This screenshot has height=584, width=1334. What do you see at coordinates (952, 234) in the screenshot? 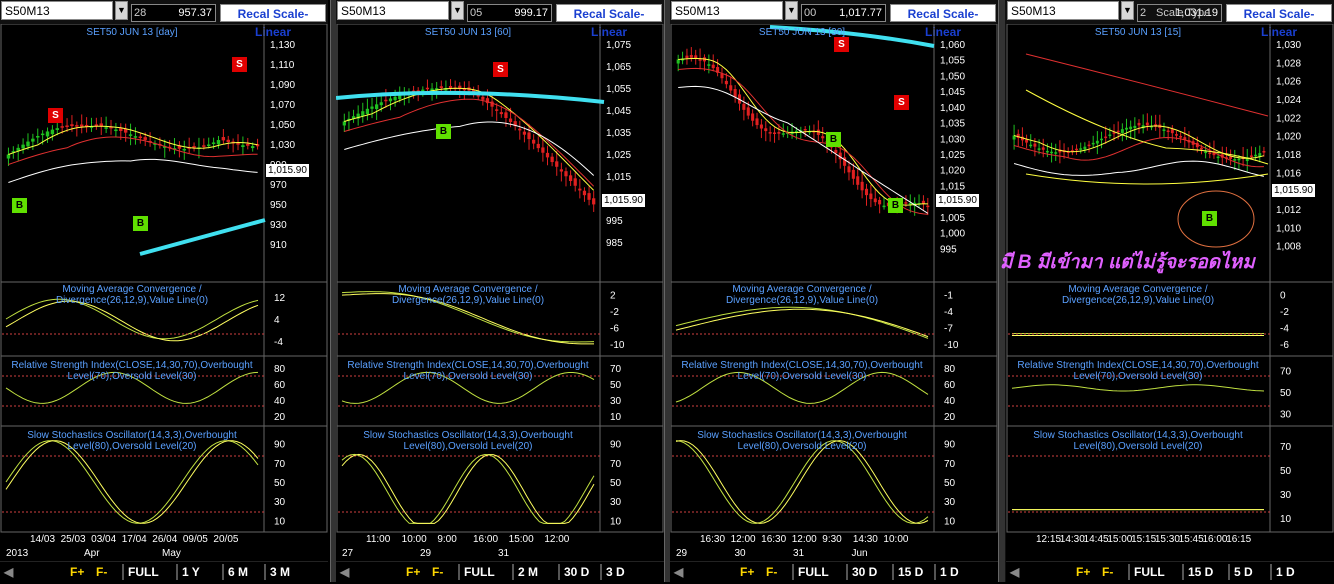
I see `price-tick-label: 1,000` at bounding box center [952, 234].